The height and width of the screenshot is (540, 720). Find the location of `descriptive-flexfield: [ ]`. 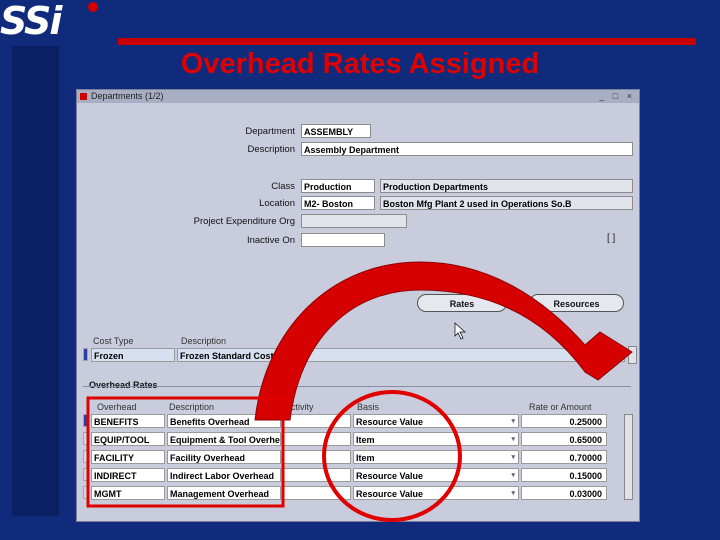

descriptive-flexfield: [ ] is located at coordinates (611, 238).